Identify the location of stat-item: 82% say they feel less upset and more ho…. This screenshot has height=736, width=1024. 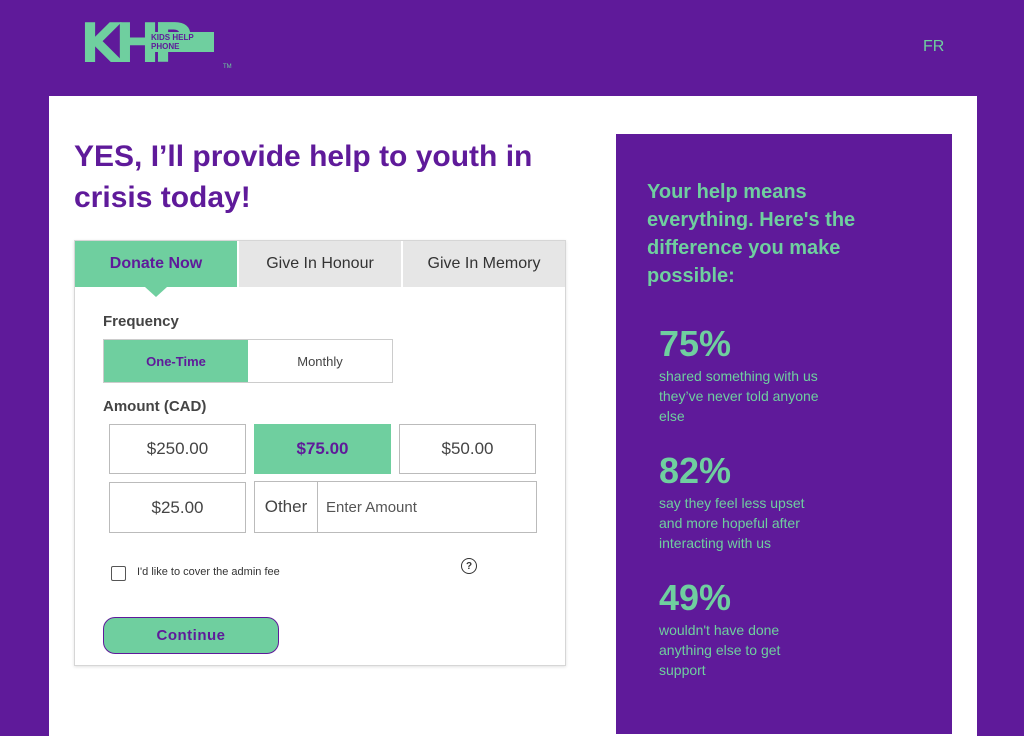
(739, 502).